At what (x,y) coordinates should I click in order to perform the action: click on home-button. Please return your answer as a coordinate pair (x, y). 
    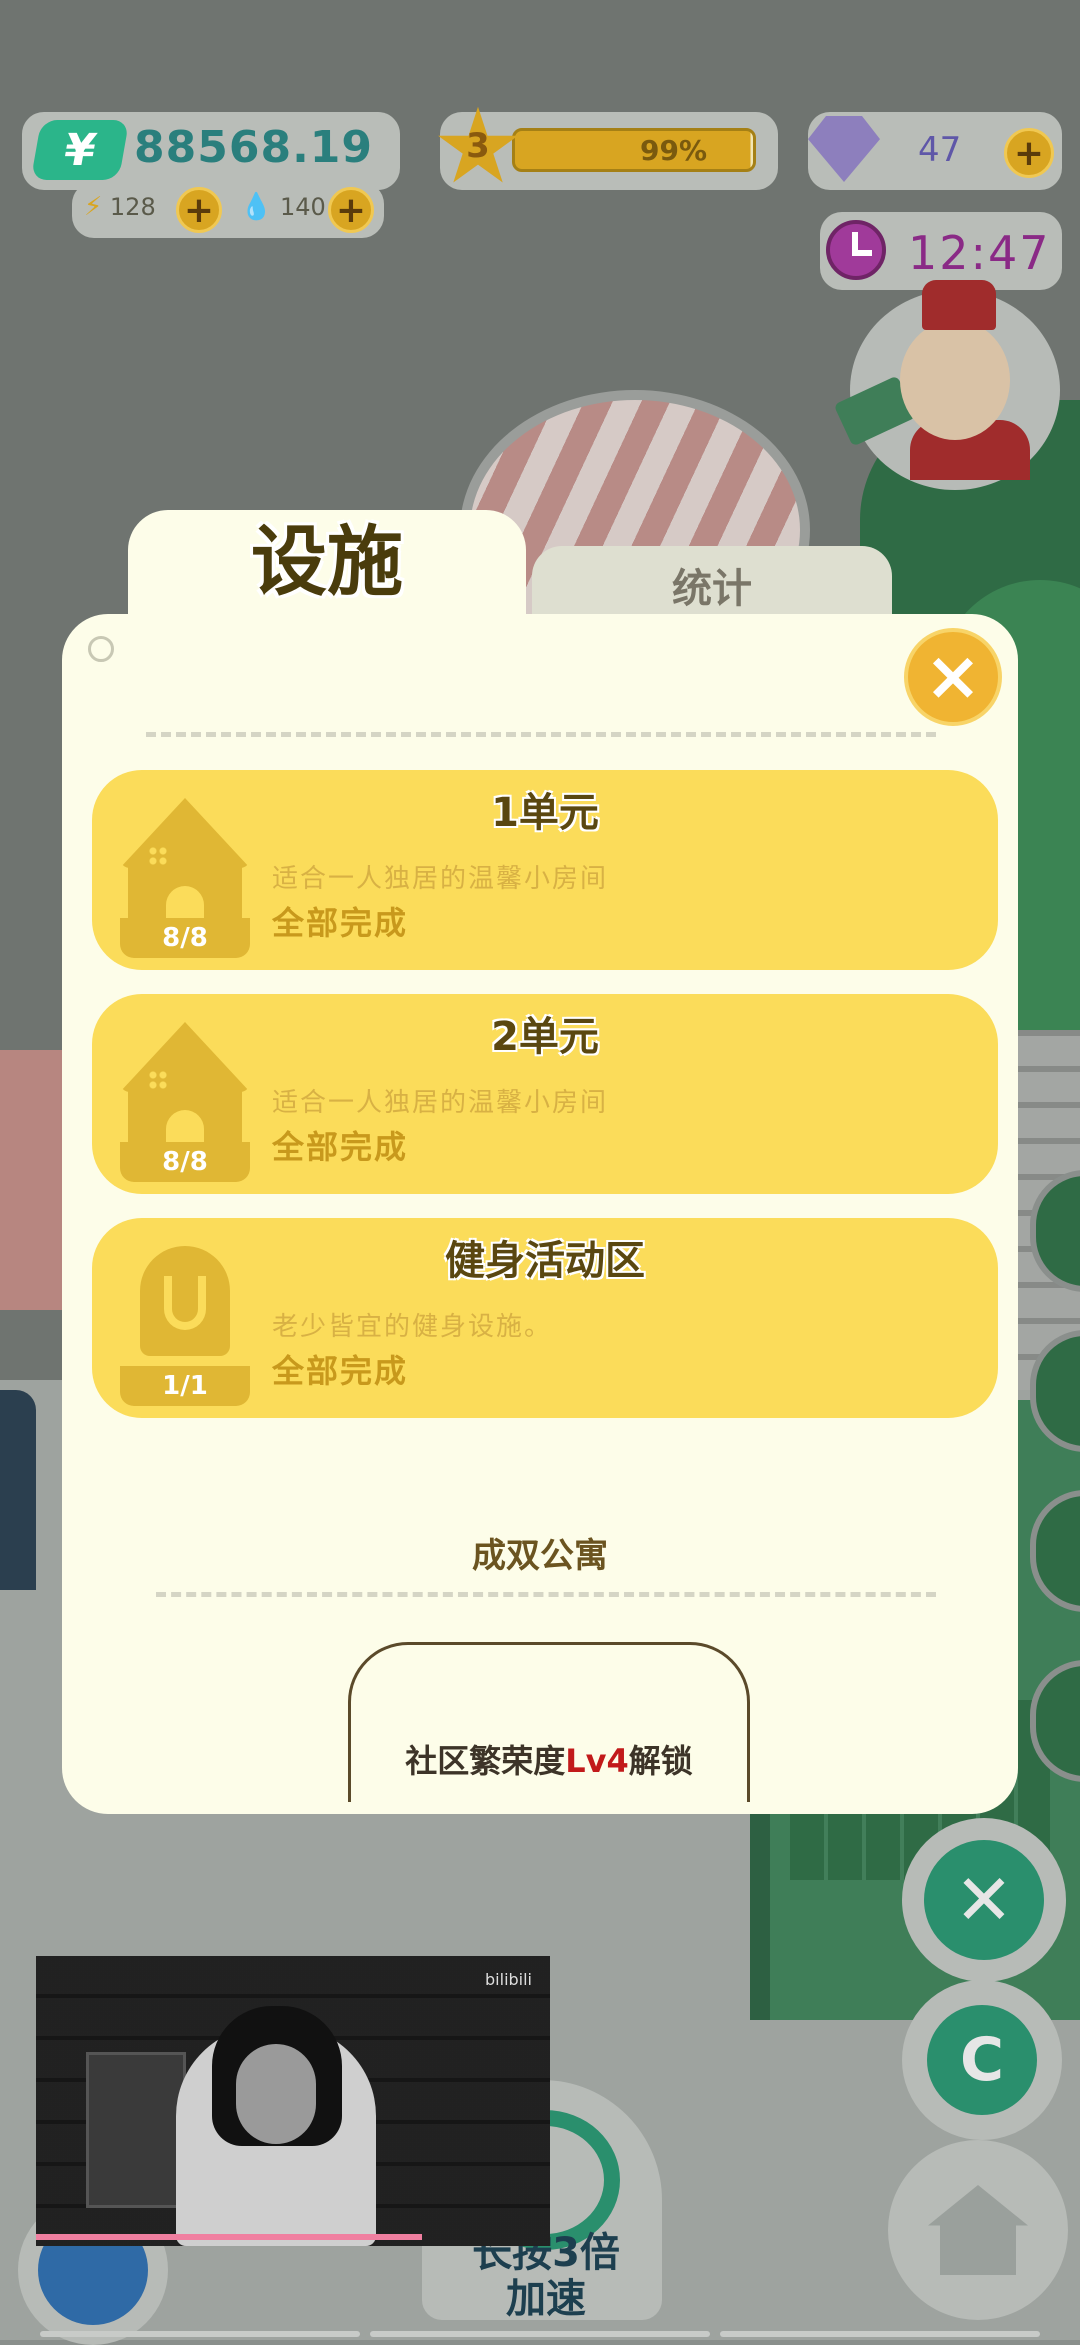
    Looking at the image, I should click on (978, 2230).